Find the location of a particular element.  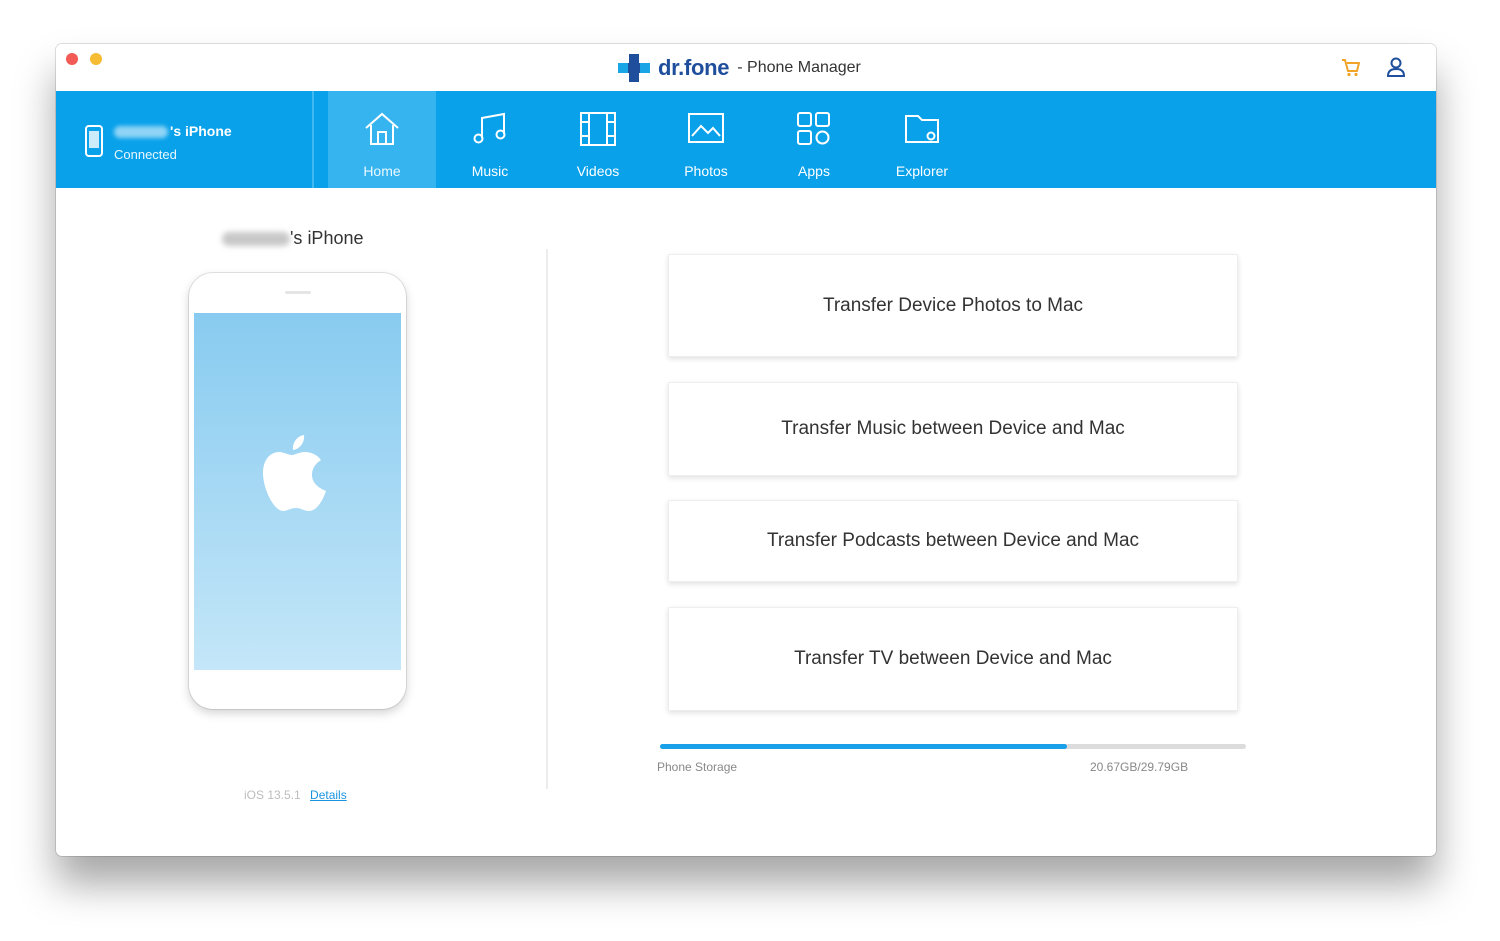

folder-icon is located at coordinates (922, 129).